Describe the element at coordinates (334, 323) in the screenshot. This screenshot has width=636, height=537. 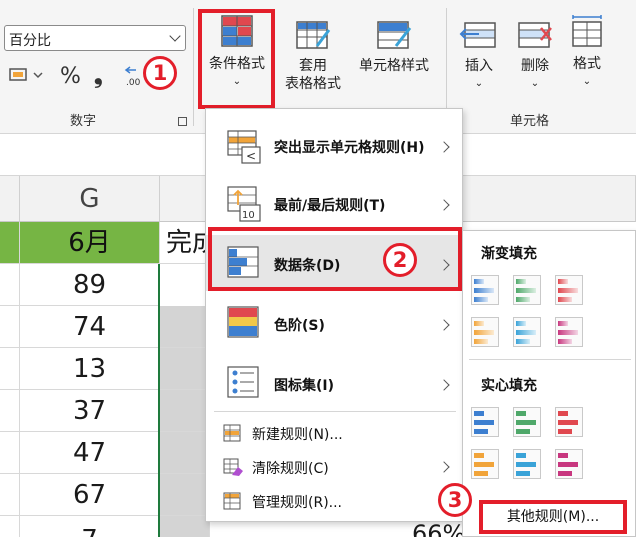
I see `menu-item-color-scales: 色阶(S)` at that location.